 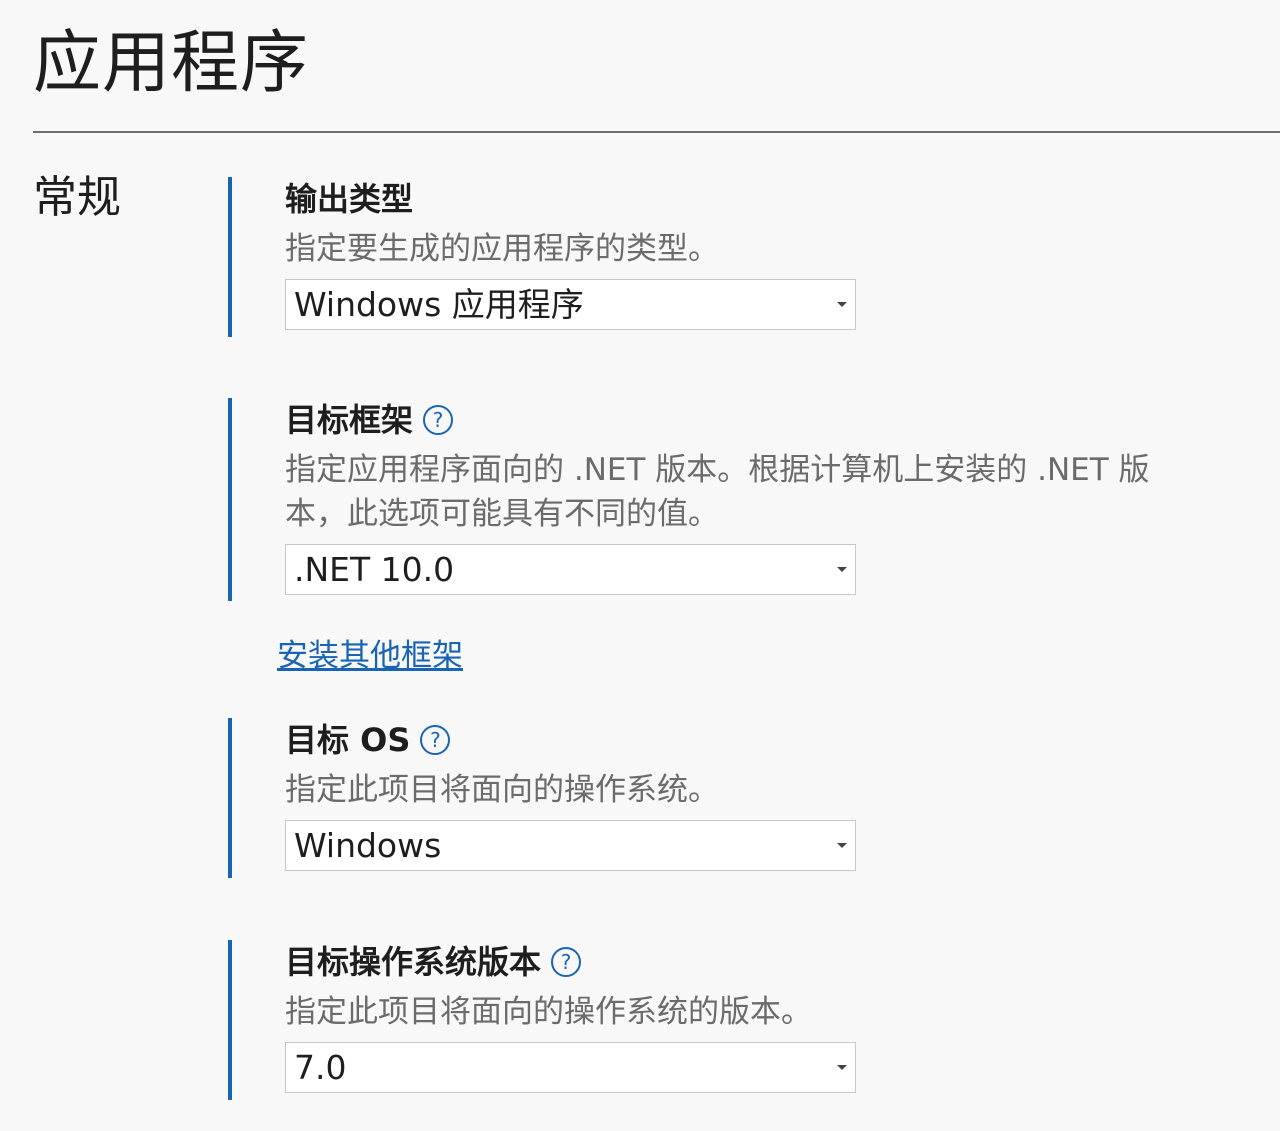 What do you see at coordinates (368, 845) in the screenshot?
I see `dropdown-value: Windows` at bounding box center [368, 845].